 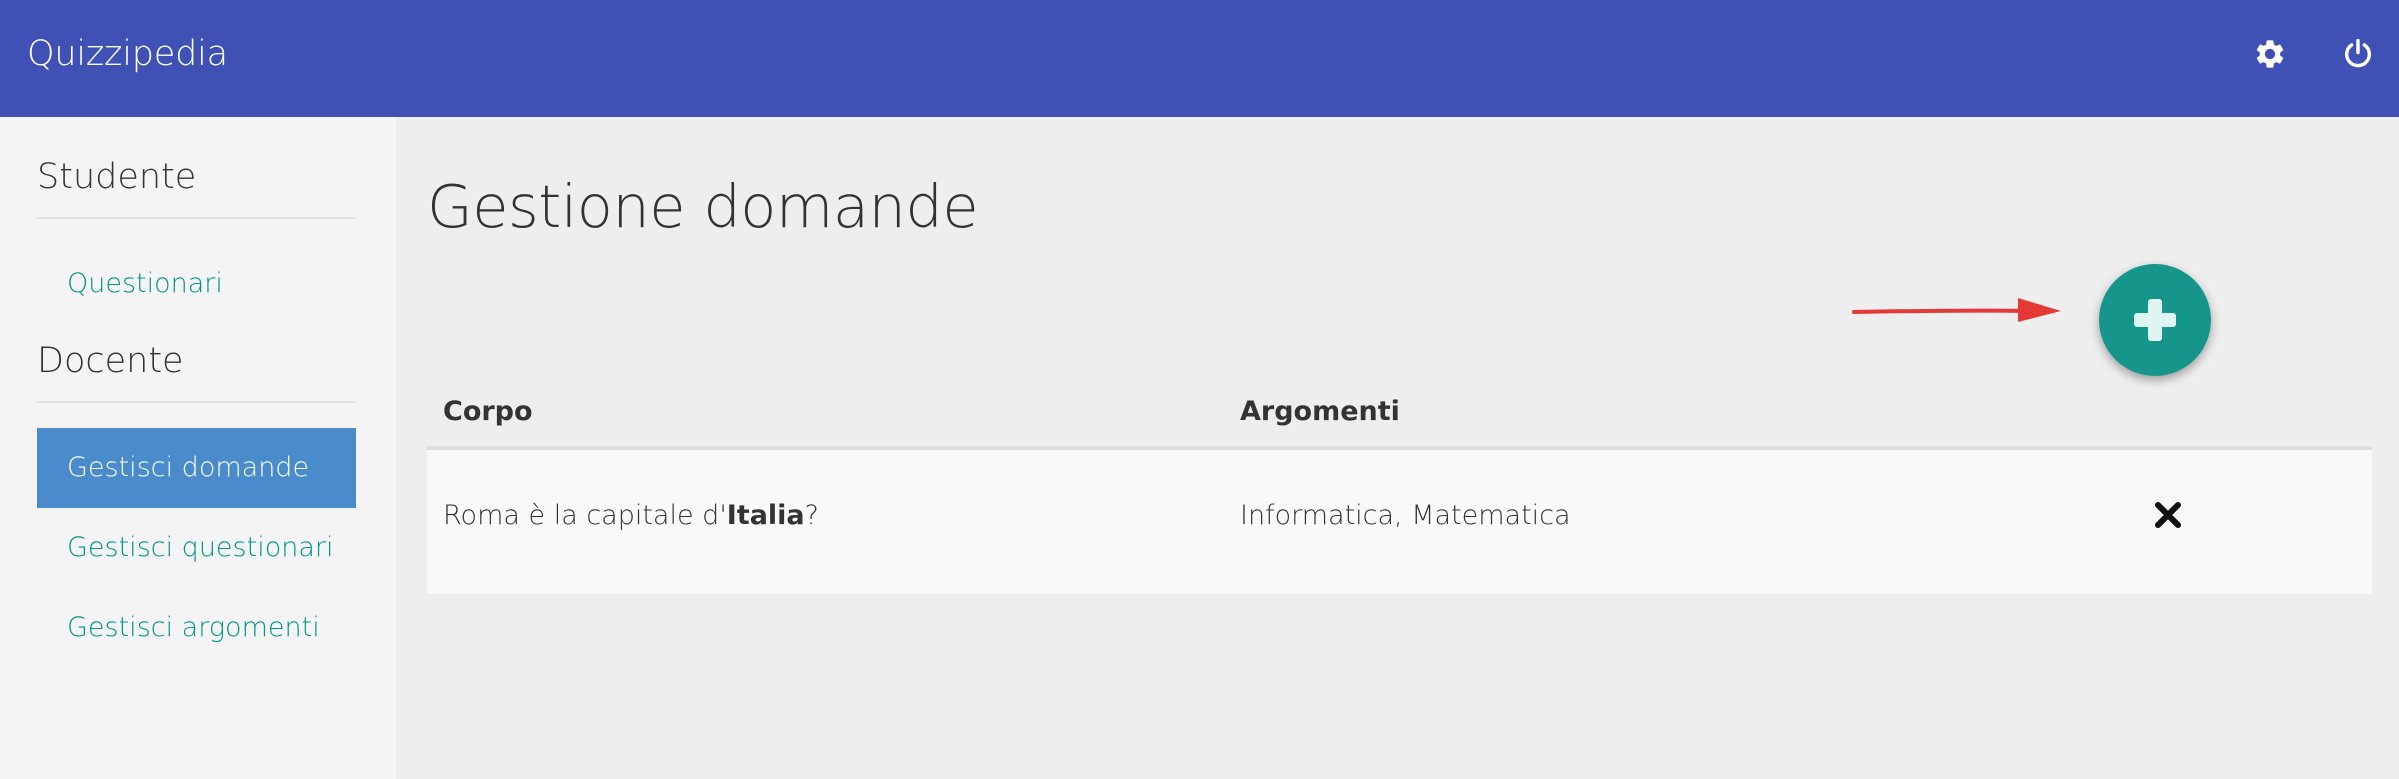 I want to click on sidebar-heading-docente: Docente, so click(x=110, y=361).